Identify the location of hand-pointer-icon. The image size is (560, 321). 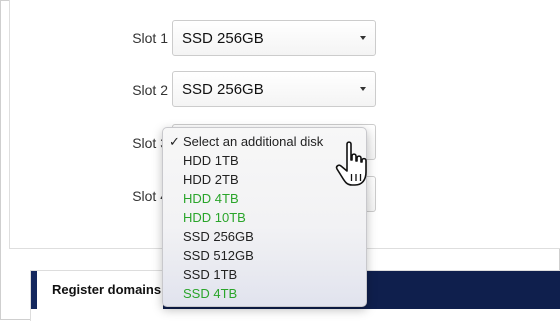
(351, 163).